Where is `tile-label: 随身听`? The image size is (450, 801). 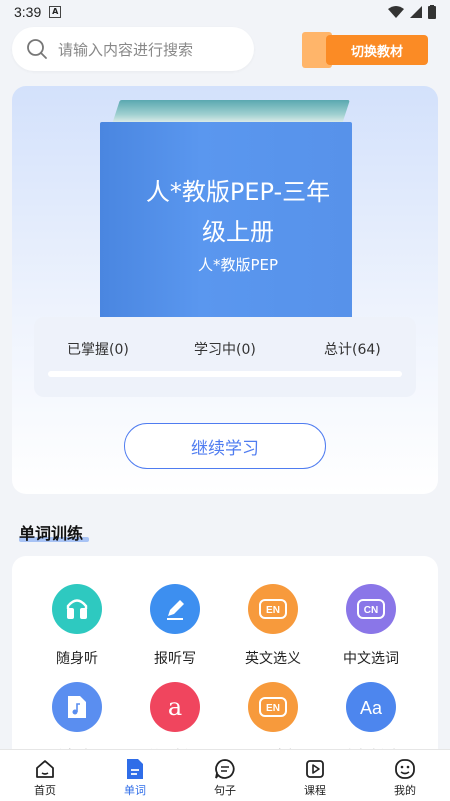
tile-label: 随身听 is located at coordinates (77, 659).